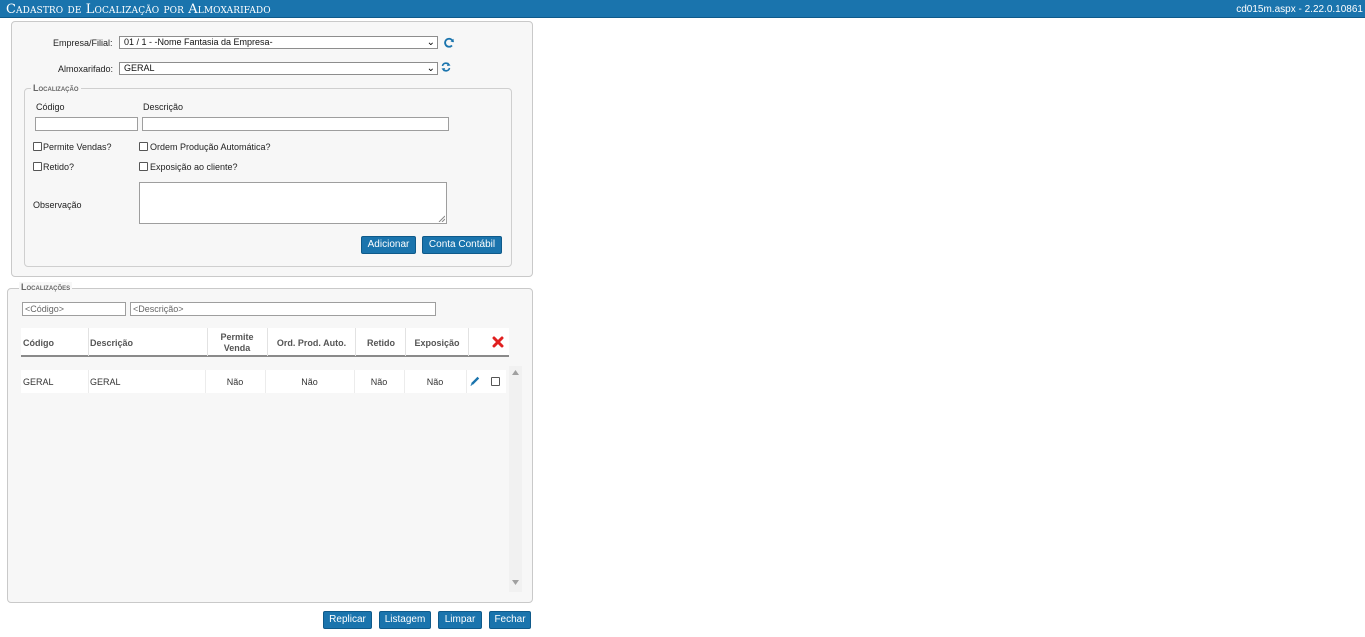 This screenshot has width=1365, height=637. I want to click on col-ord-prod: Ord. Prod. Auto., so click(311, 343).